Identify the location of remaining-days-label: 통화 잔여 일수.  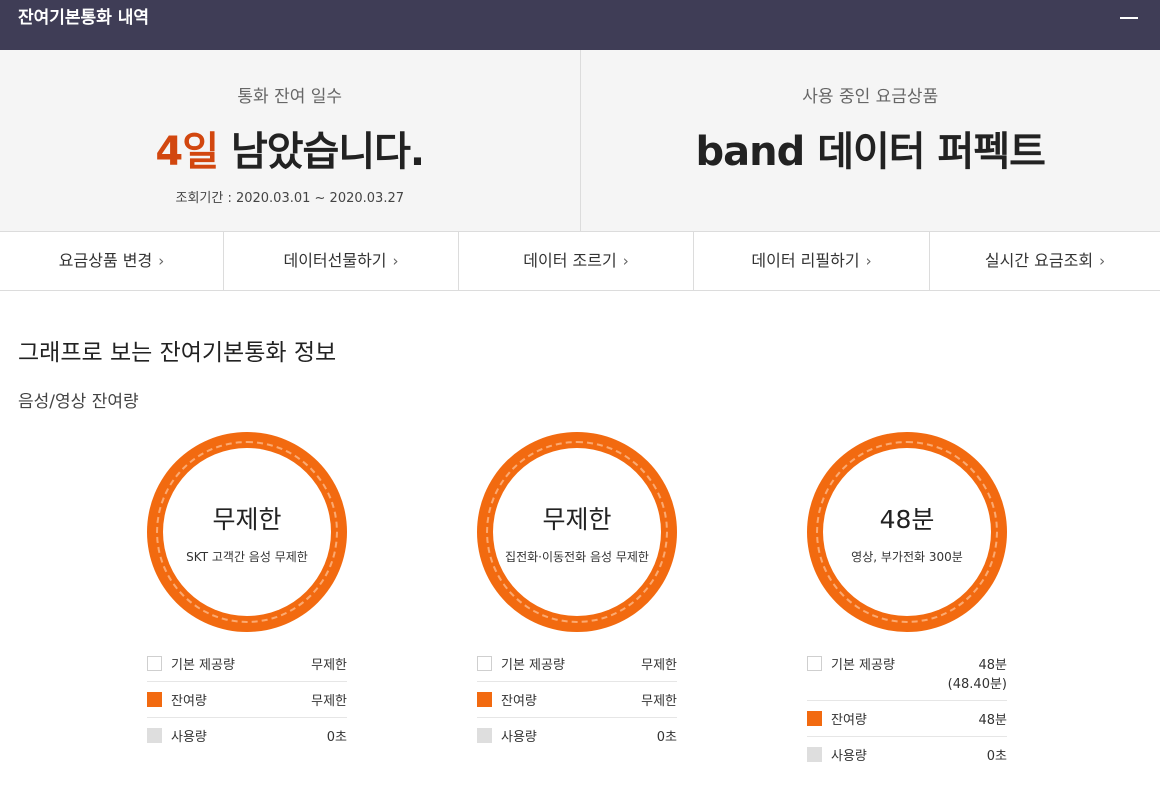
(290, 97).